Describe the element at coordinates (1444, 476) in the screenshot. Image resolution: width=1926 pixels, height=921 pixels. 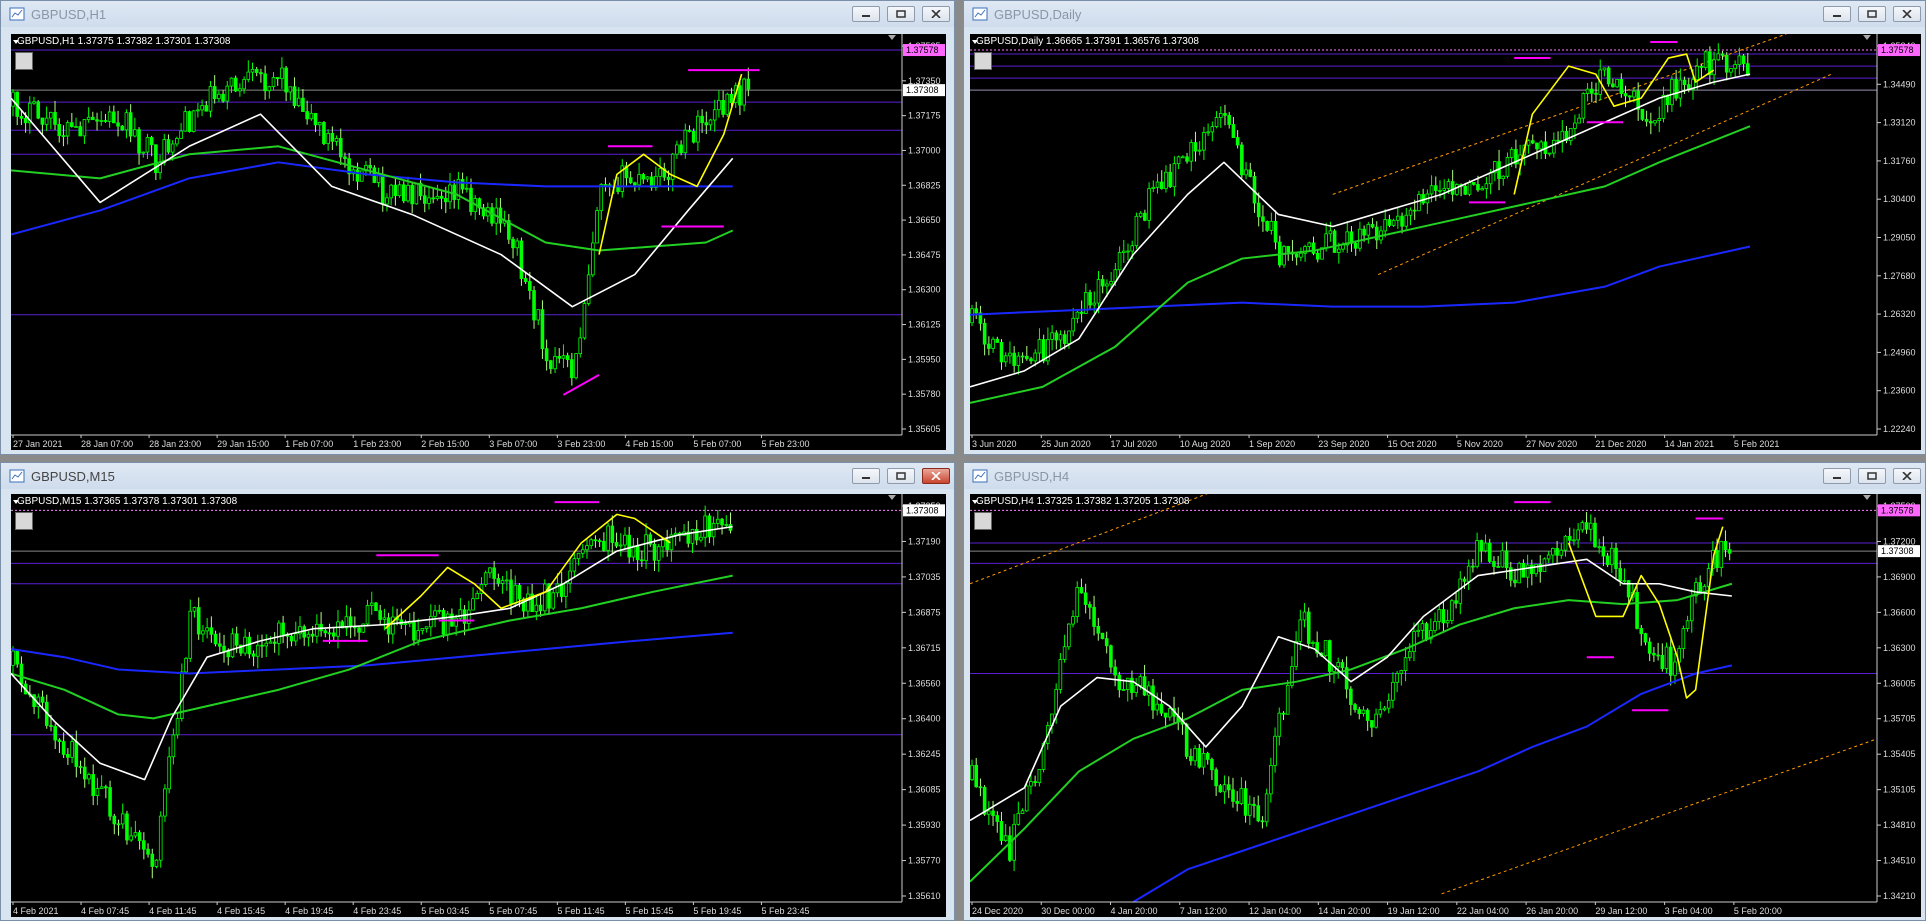
I see `titlebar: GBPUSD,H4` at that location.